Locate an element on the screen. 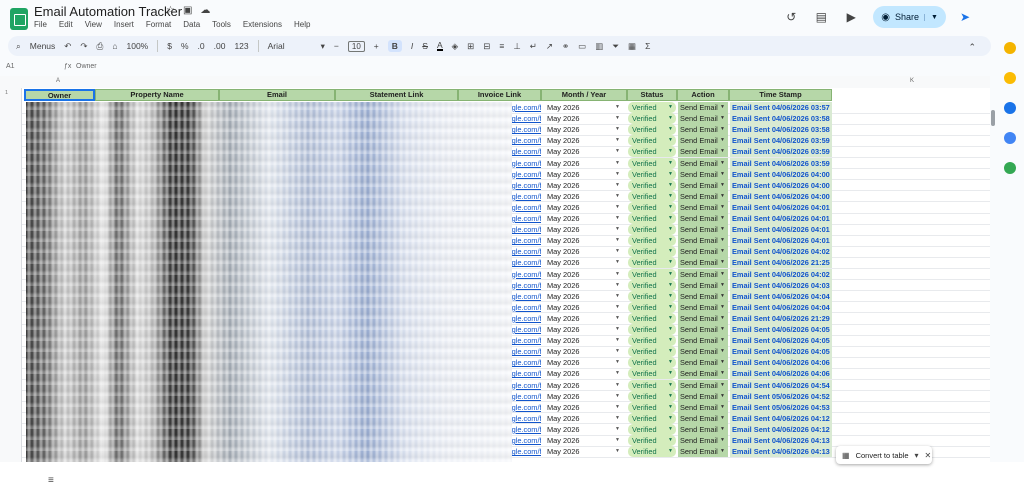  header-owner: Owner is located at coordinates (59, 95).